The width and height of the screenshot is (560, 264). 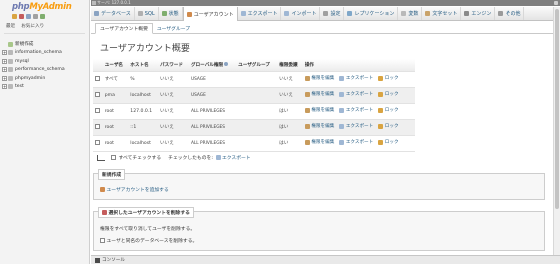 I want to click on menu-tab: データベース, so click(x=113, y=13).